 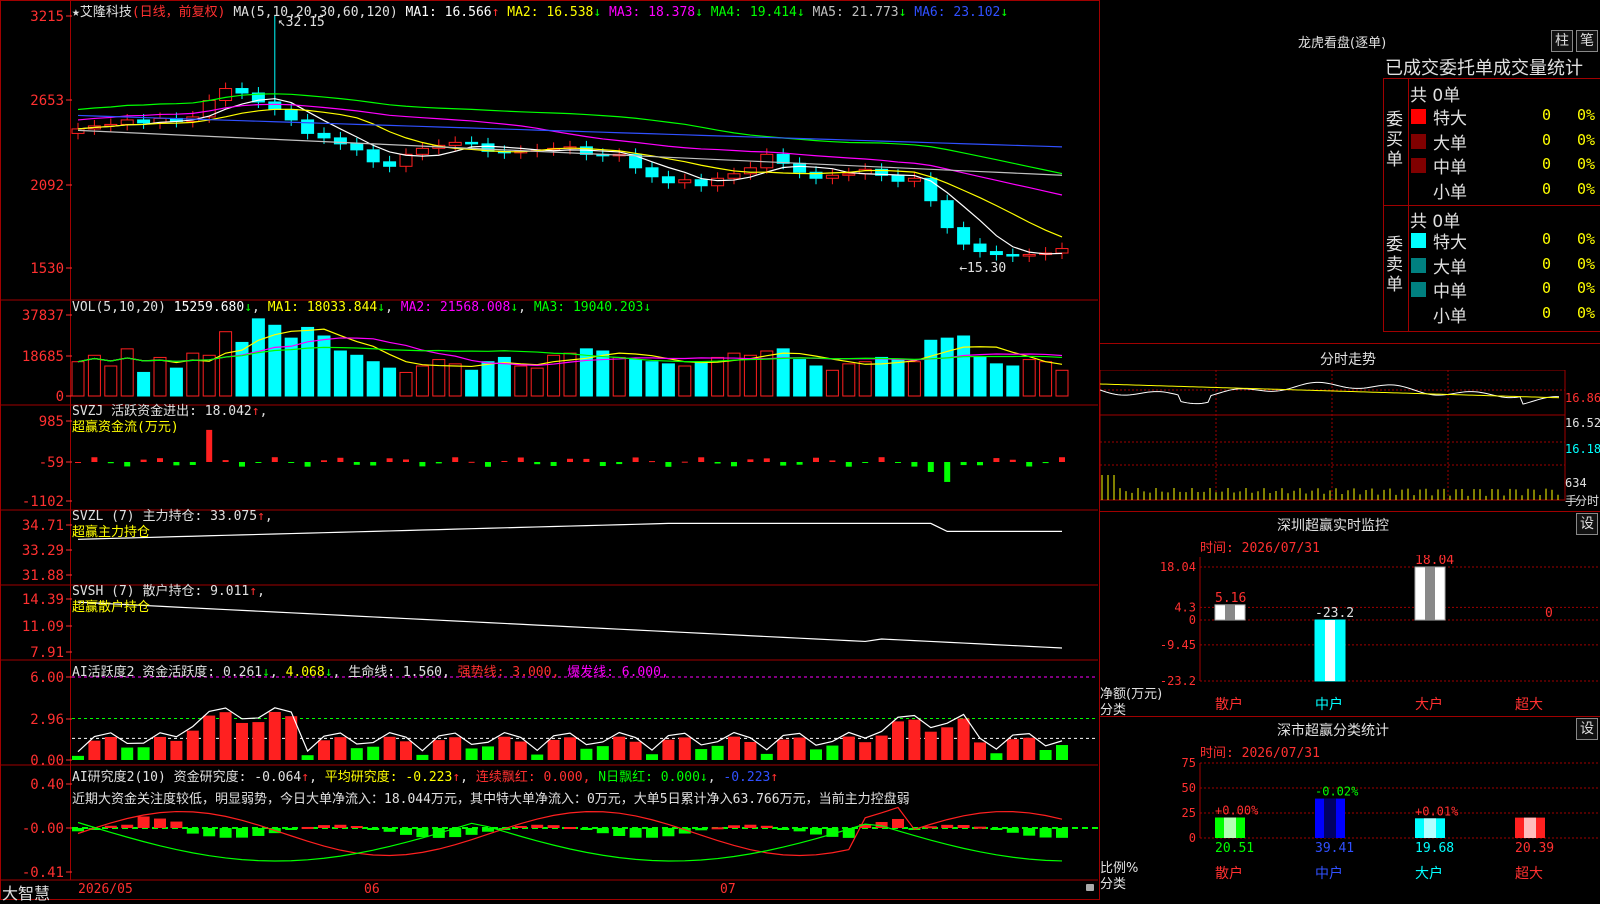 What do you see at coordinates (1334, 613) in the screenshot?
I see `monitor-value-label: -23.2` at bounding box center [1334, 613].